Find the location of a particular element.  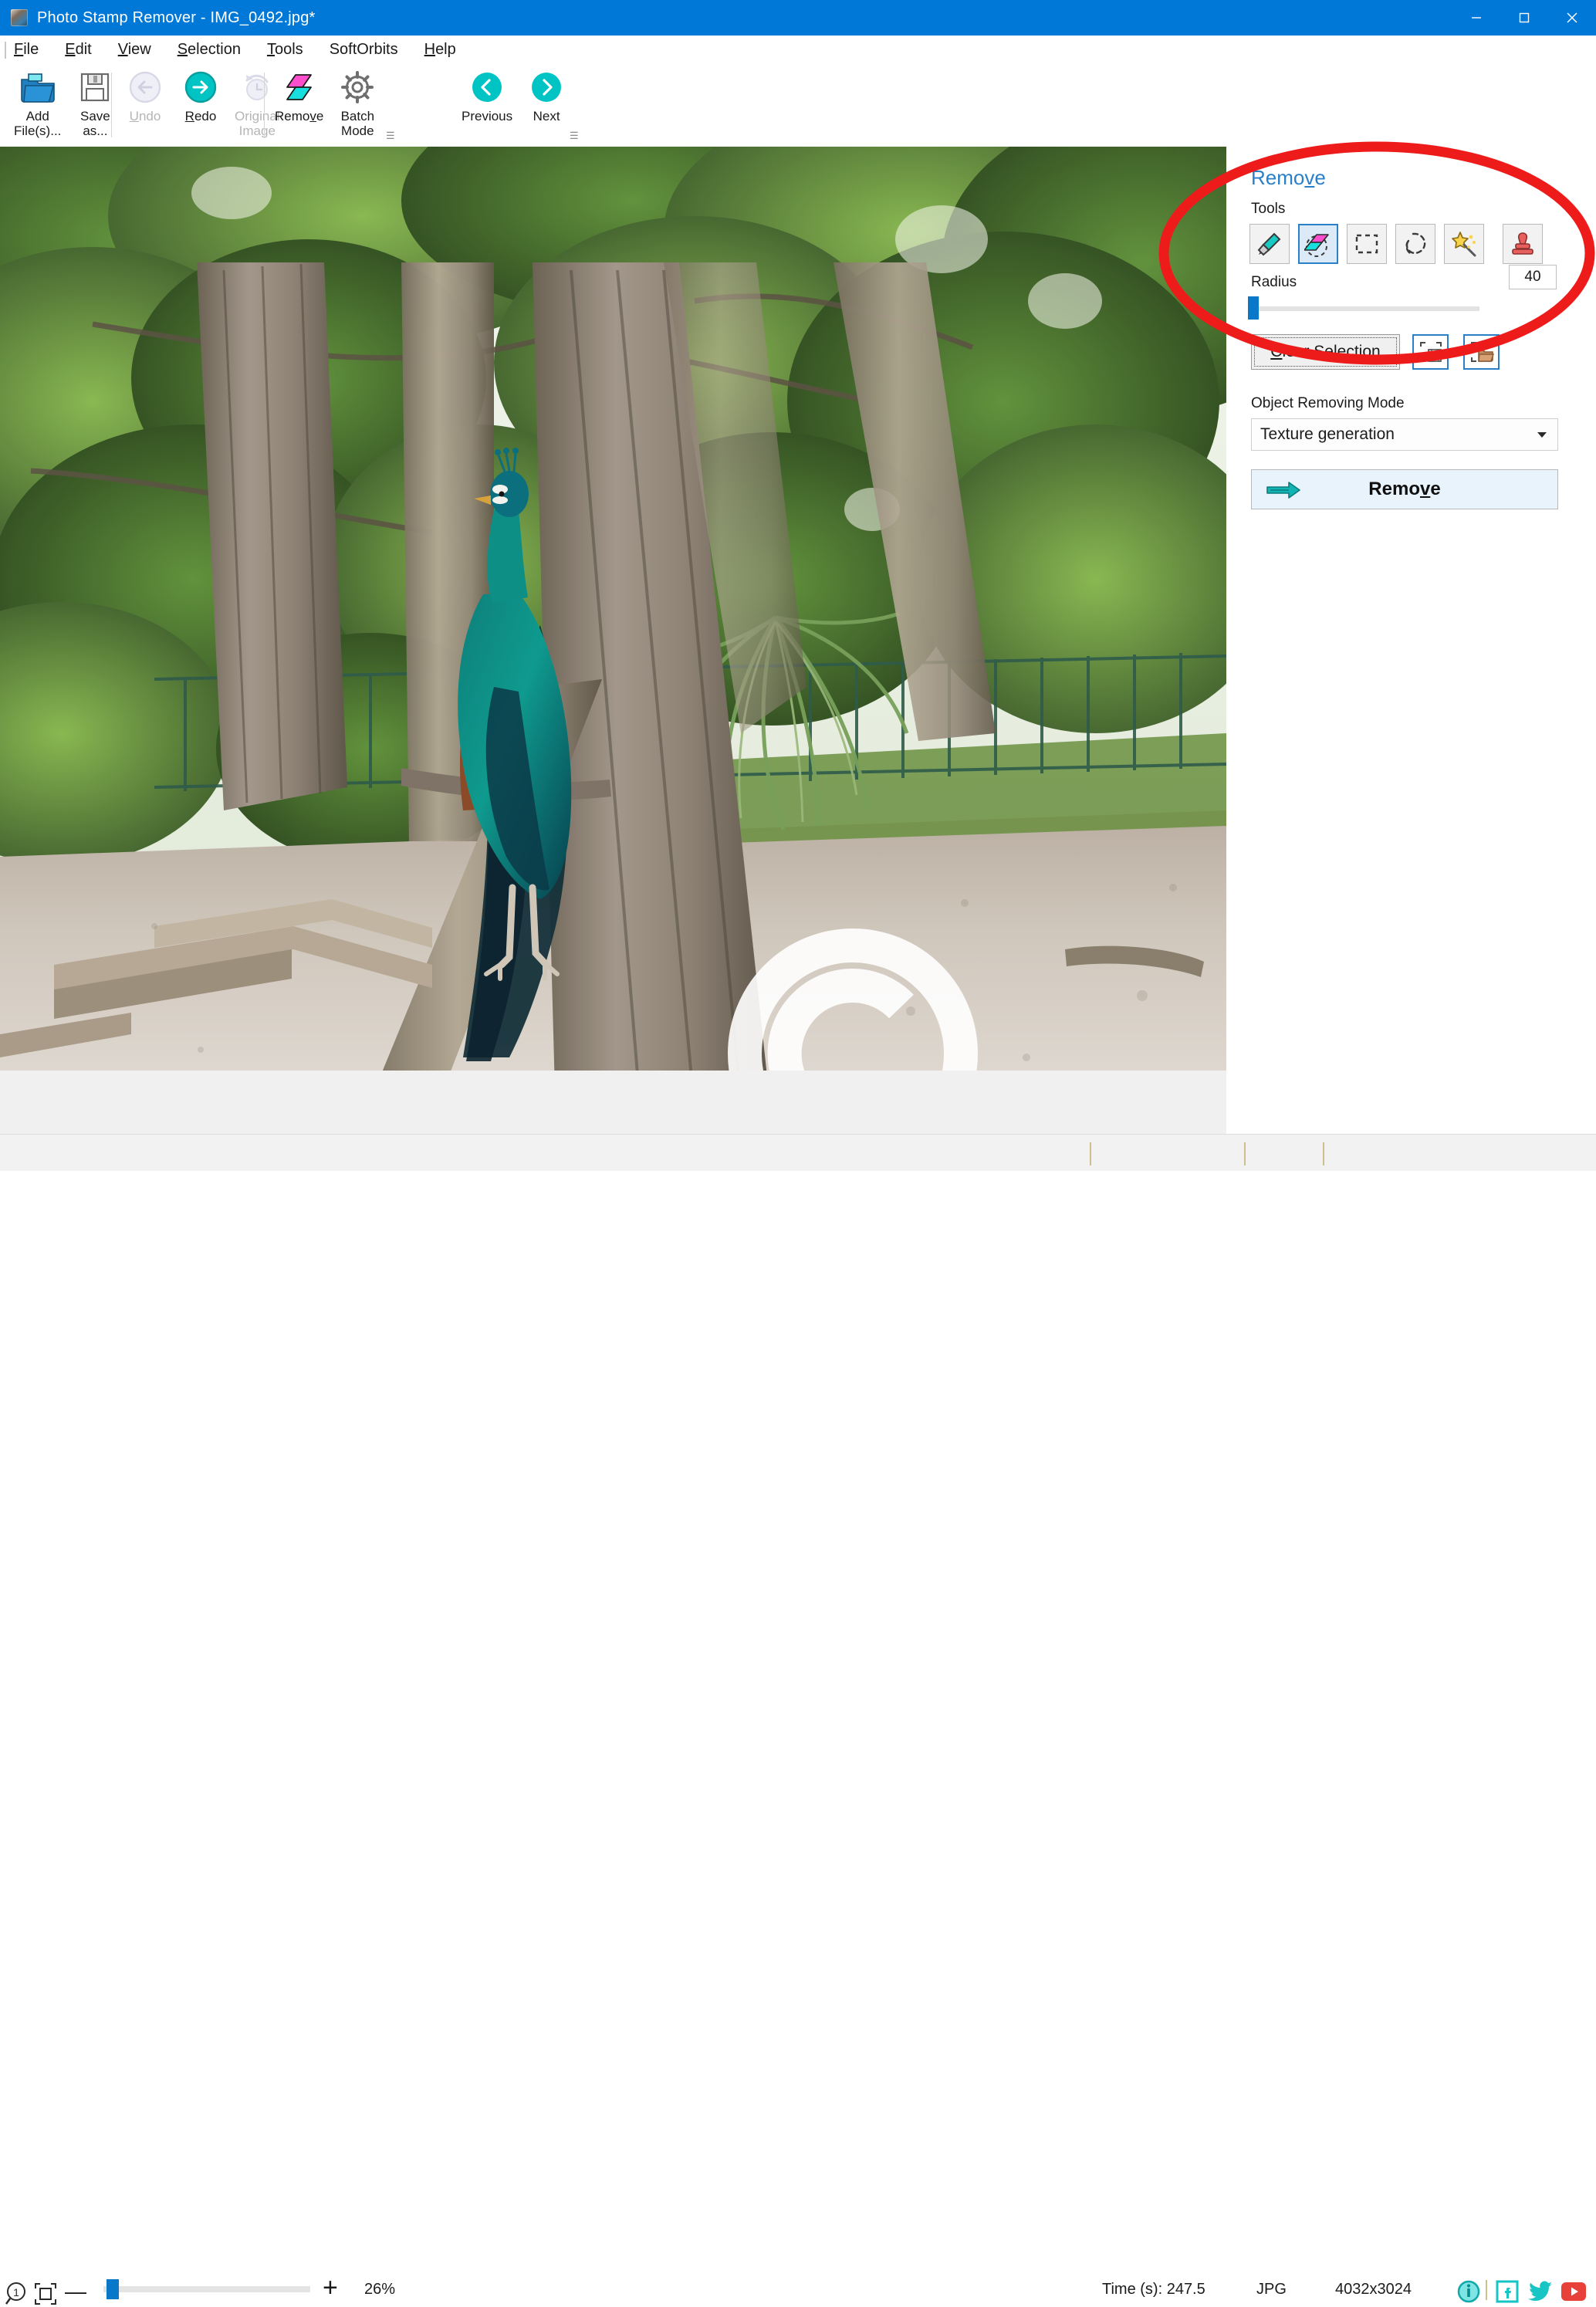

marker-pen-icon is located at coordinates (1269, 244).